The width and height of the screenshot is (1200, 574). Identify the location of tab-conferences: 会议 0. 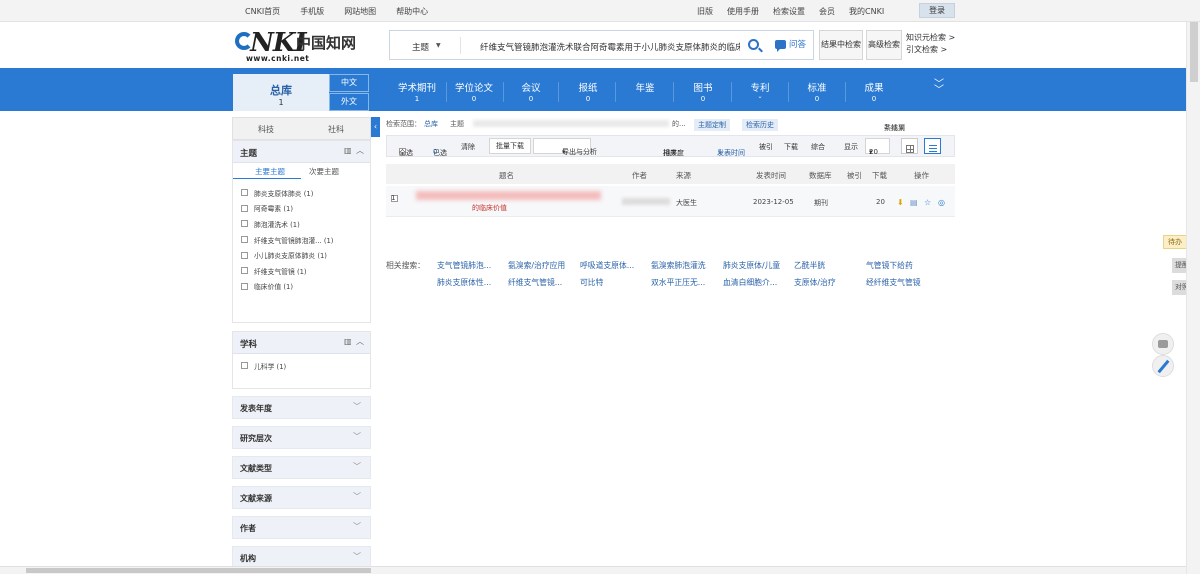
(531, 91).